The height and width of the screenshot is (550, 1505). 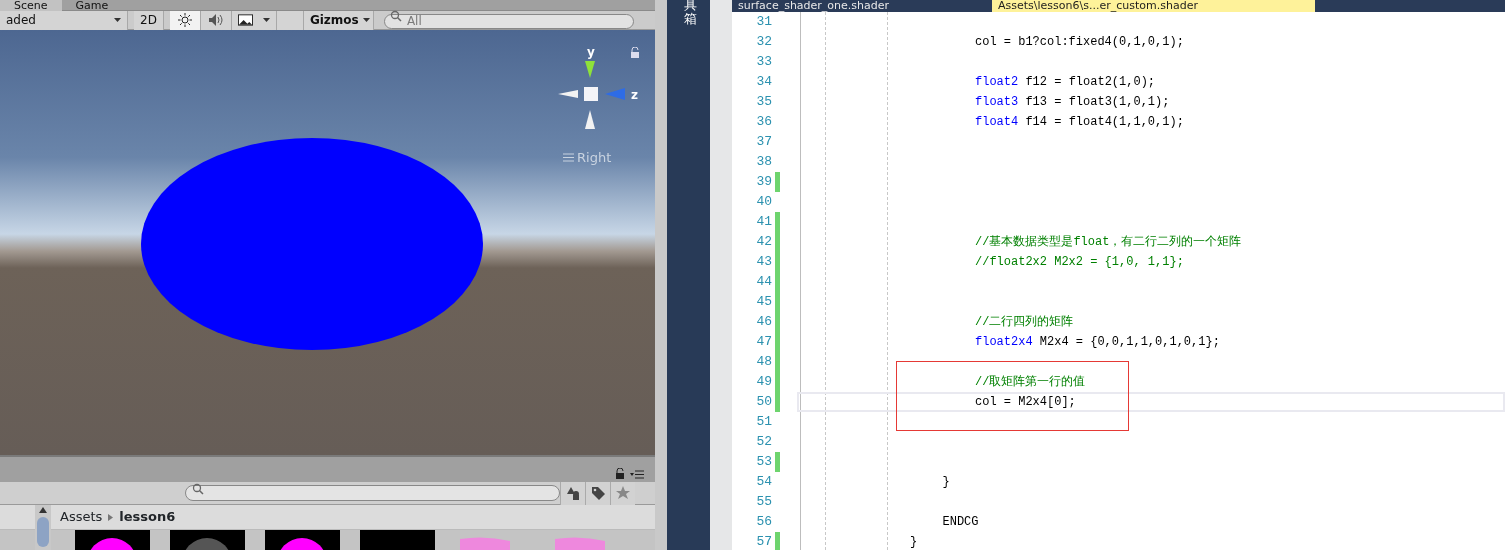 I want to click on shapes-icon, so click(x=573, y=493).